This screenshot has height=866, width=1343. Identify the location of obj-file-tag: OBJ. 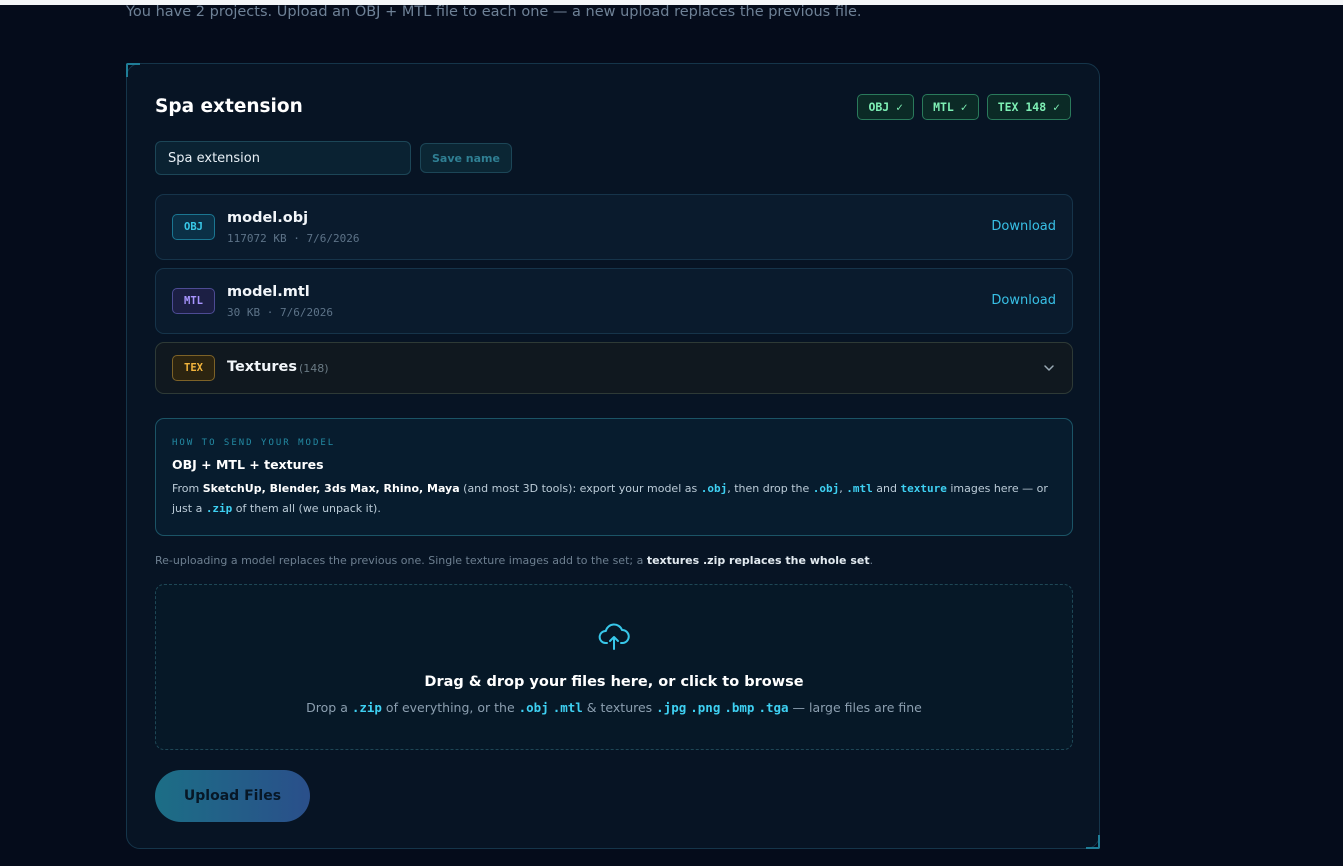
(193, 227).